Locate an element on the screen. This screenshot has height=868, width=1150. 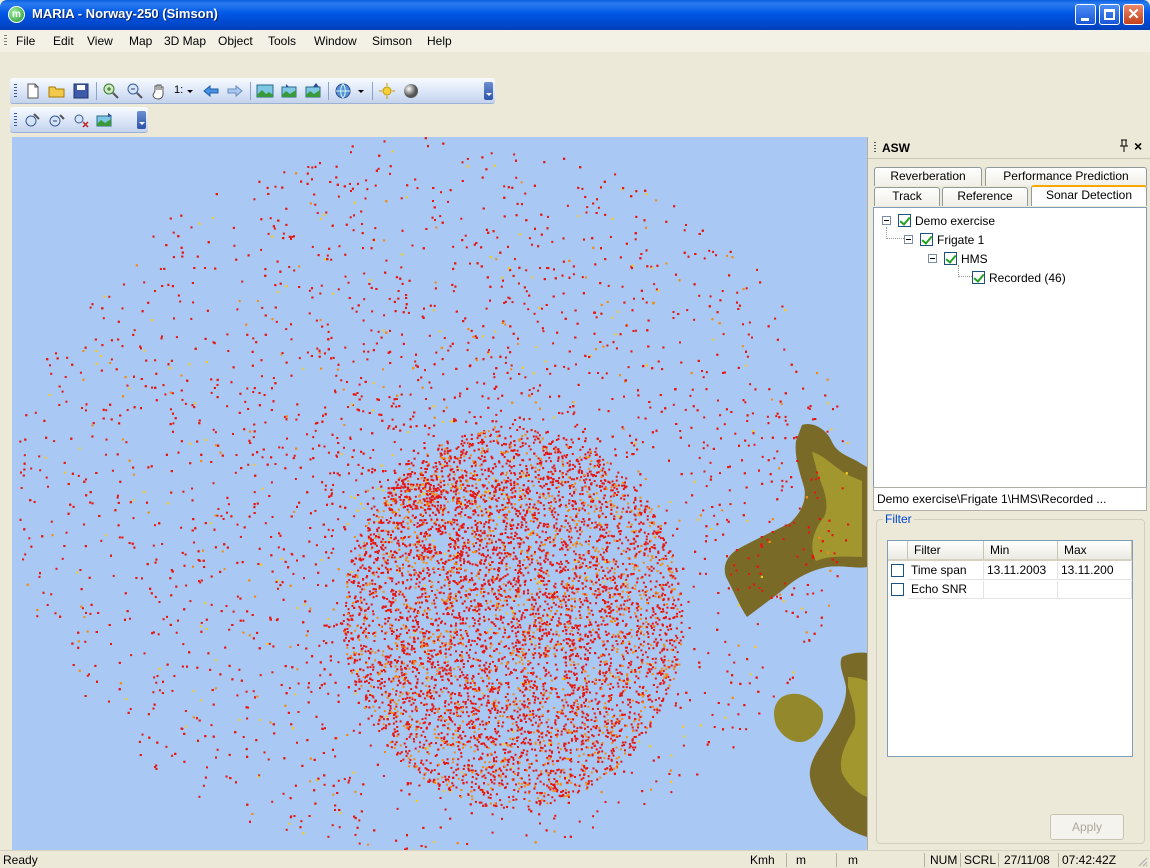
delete-object-icon is located at coordinates (81, 120).